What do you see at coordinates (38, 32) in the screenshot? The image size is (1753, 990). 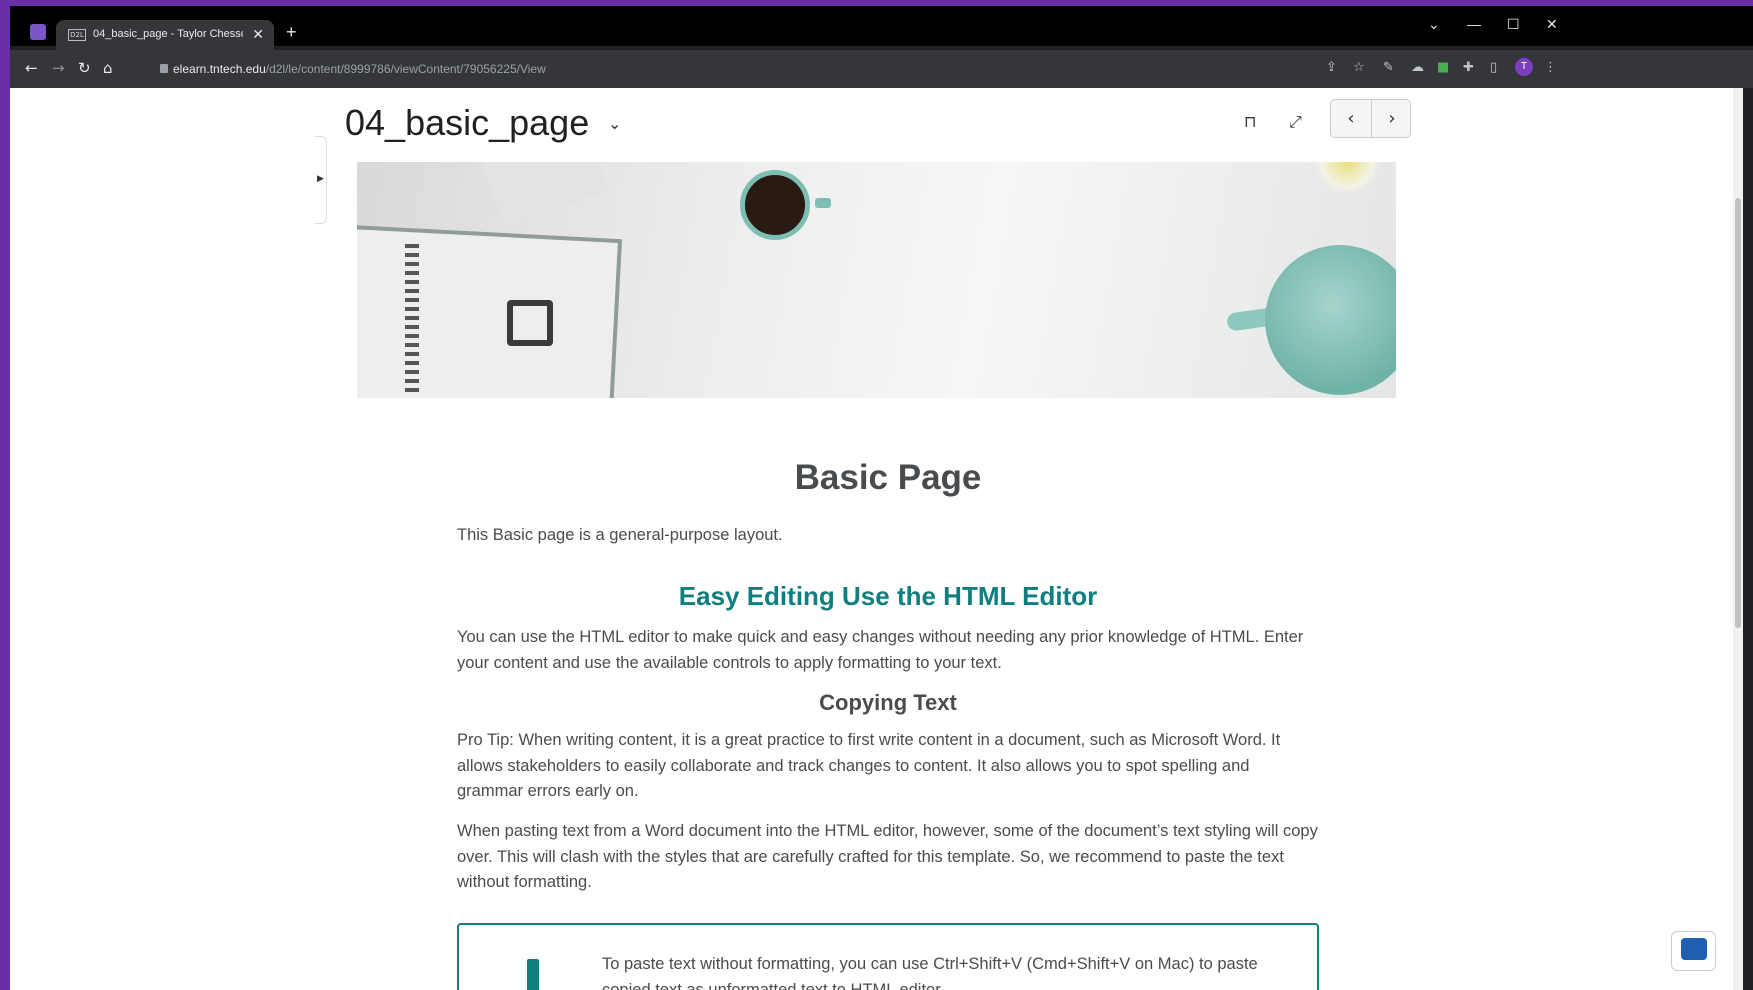 I see `app-icon` at bounding box center [38, 32].